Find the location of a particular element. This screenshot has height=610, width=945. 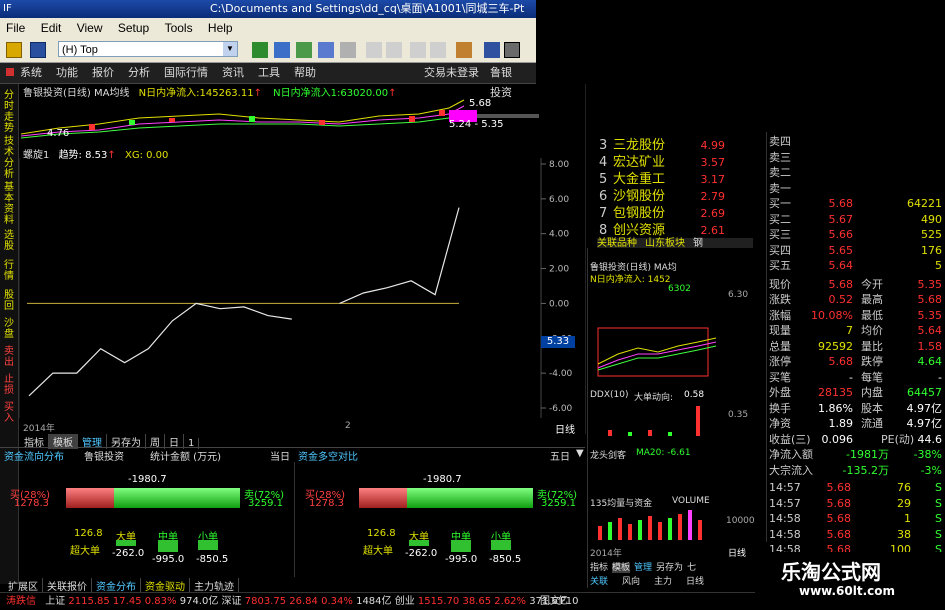

y-tick-label: -6.00 is located at coordinates (561, 409).